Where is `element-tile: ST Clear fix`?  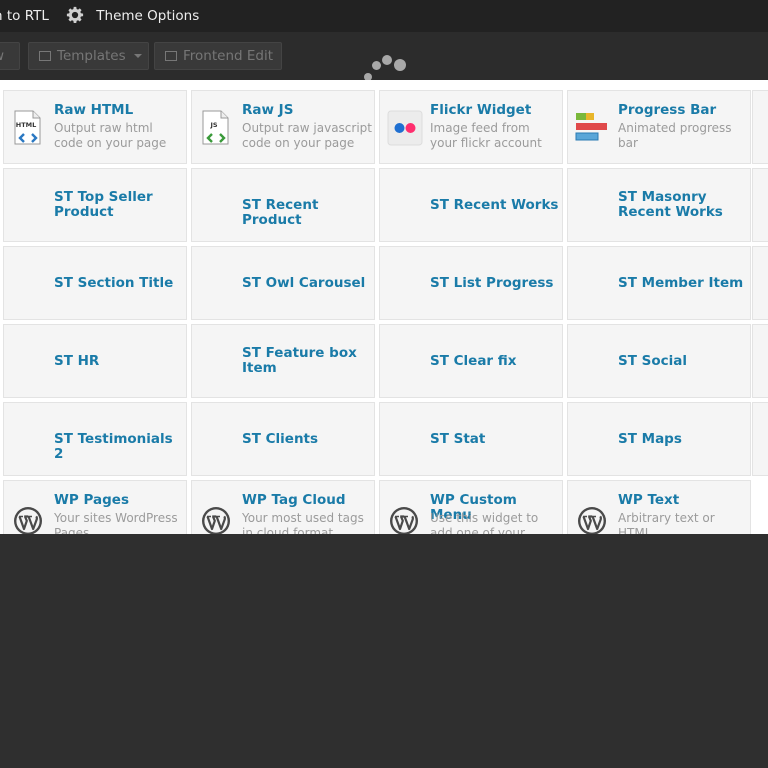 element-tile: ST Clear fix is located at coordinates (471, 361).